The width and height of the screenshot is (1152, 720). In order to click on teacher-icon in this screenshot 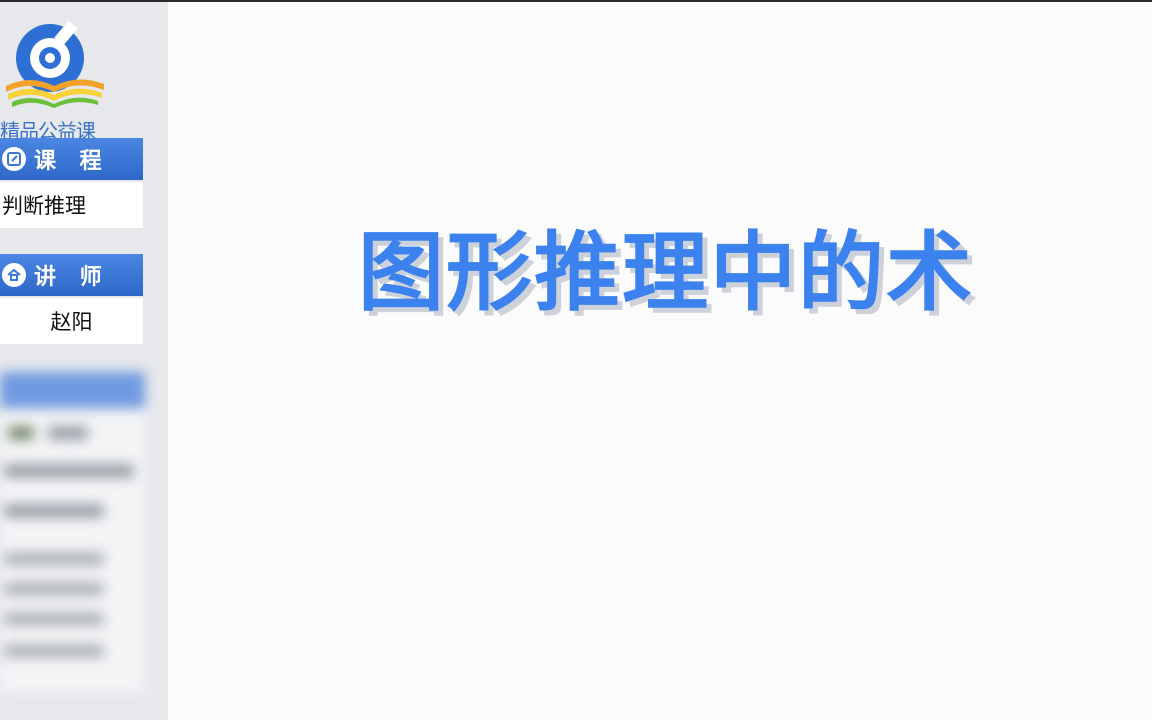, I will do `click(14, 275)`.